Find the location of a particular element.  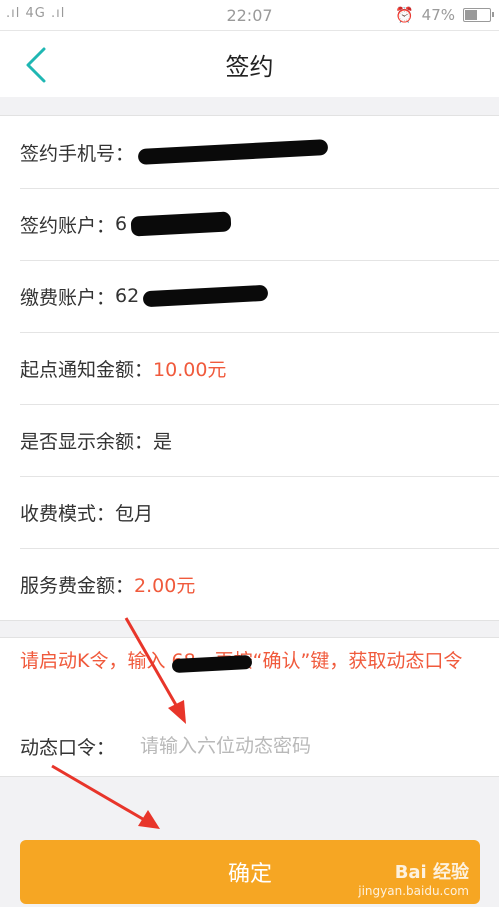

row-label: 签约手机号： is located at coordinates (77, 153).